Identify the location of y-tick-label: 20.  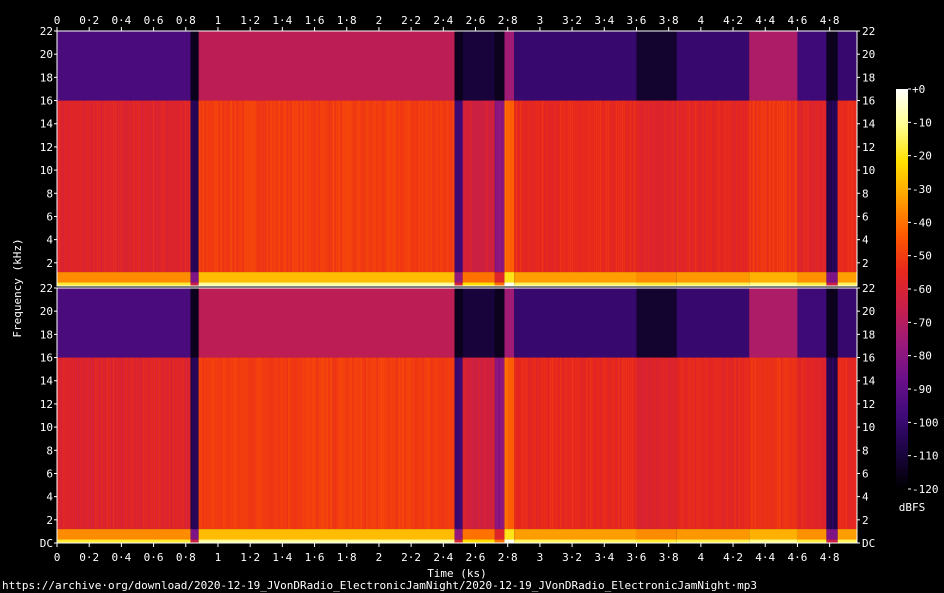
(46, 54).